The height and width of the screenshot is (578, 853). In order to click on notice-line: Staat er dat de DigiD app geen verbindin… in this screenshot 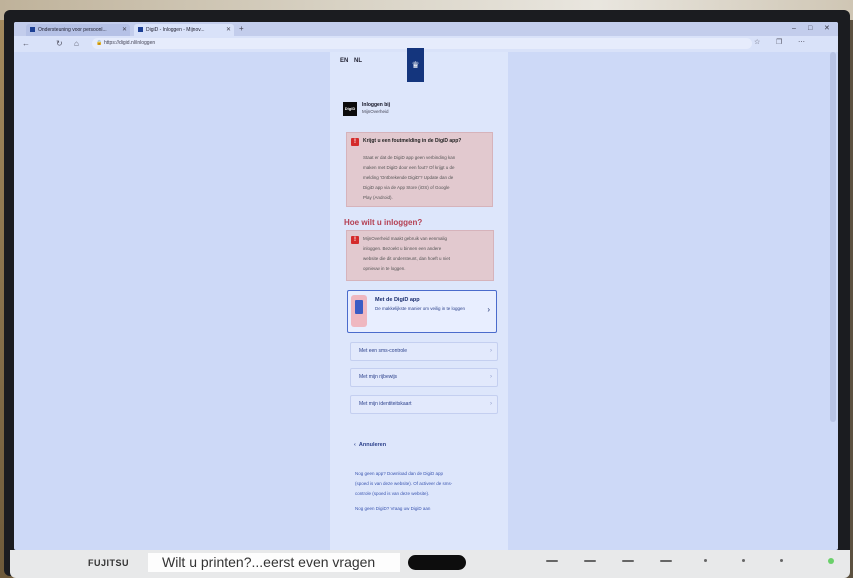, I will do `click(409, 157)`.